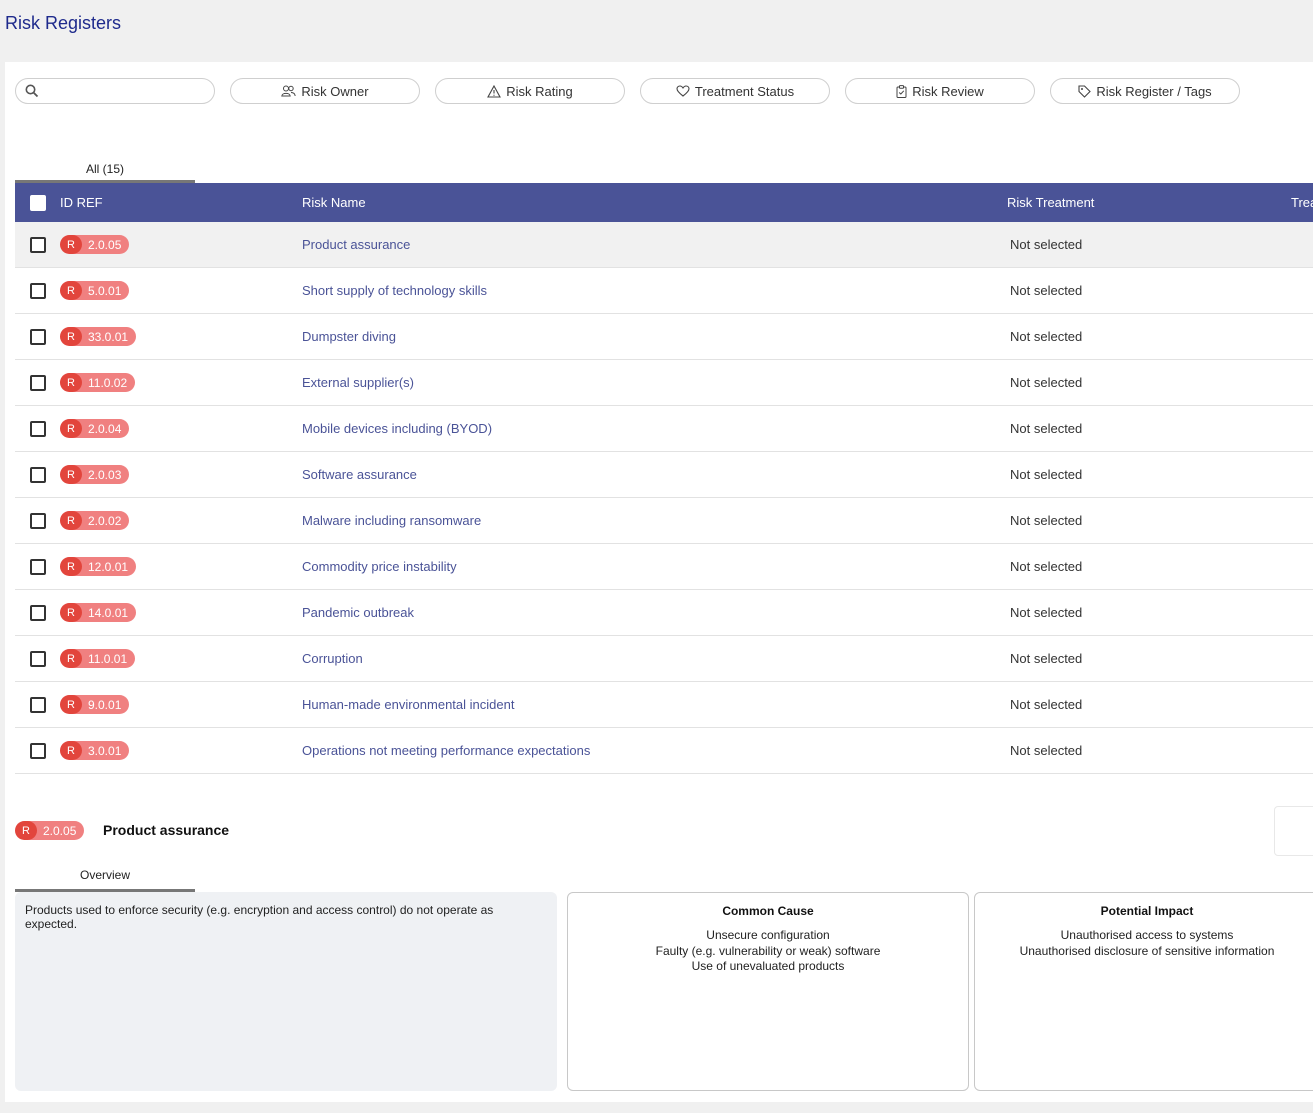 This screenshot has height=1113, width=1313. I want to click on table-row: R 33.0.01 Dumpster diving Not selected, so click(664, 337).